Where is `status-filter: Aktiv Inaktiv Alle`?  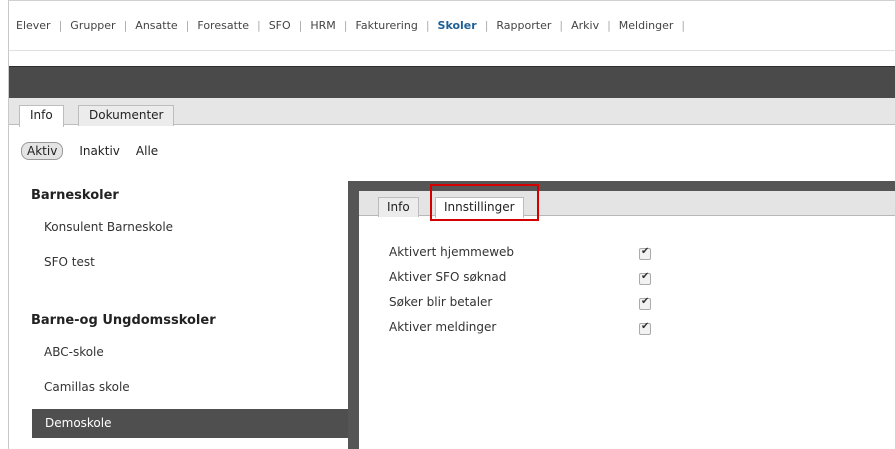 status-filter: Aktiv Inaktiv Alle is located at coordinates (89, 151).